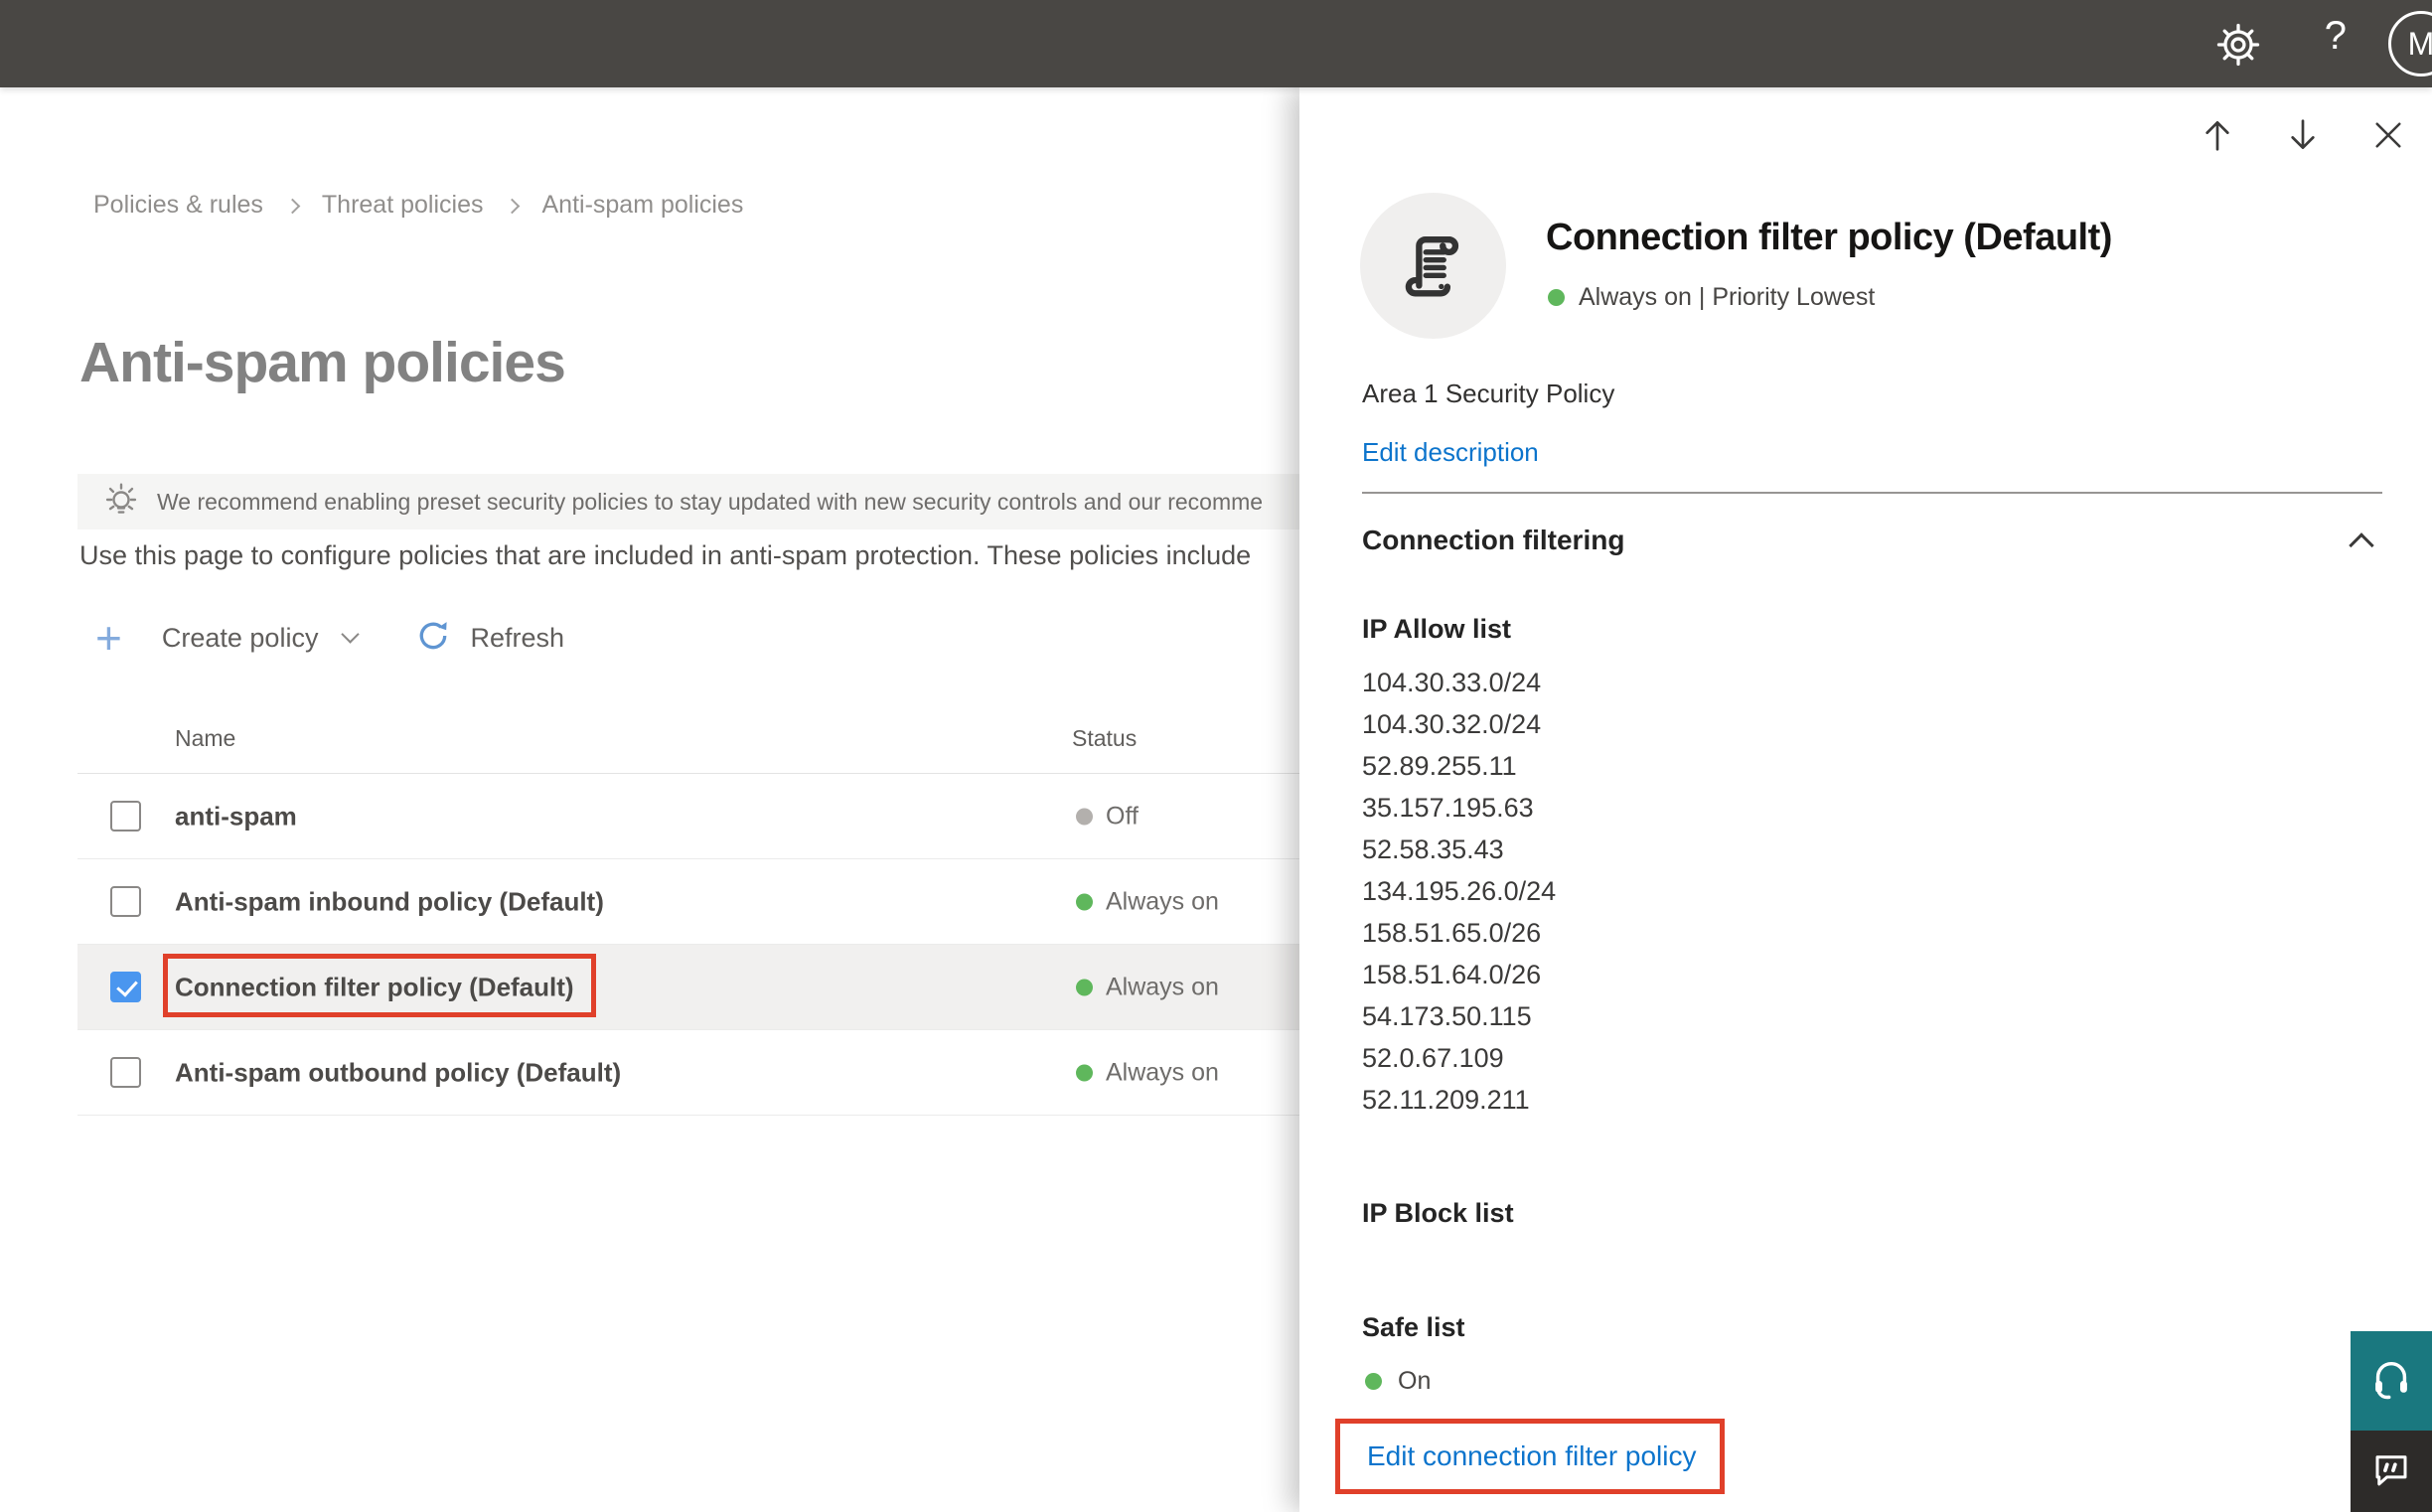 This screenshot has height=1512, width=2432. Describe the element at coordinates (1413, 1327) in the screenshot. I see `safe-list-title: Safe list` at that location.